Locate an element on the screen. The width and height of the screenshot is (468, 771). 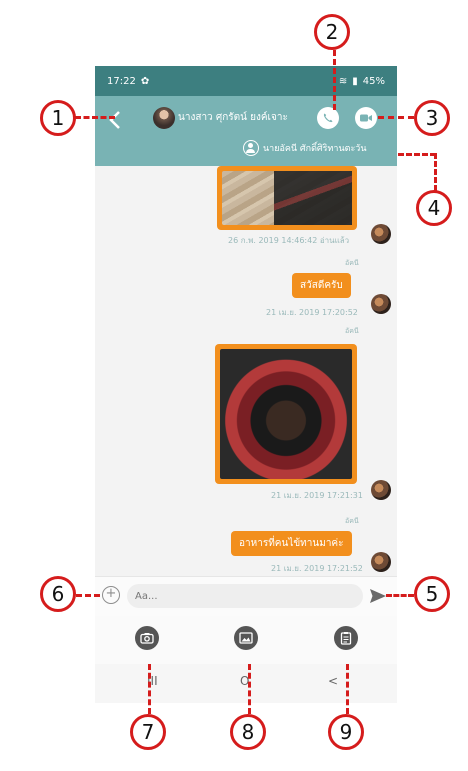
member-info: นายอัคนี ศักดิ์ศิริทานตะวัน is located at coordinates (305, 148).